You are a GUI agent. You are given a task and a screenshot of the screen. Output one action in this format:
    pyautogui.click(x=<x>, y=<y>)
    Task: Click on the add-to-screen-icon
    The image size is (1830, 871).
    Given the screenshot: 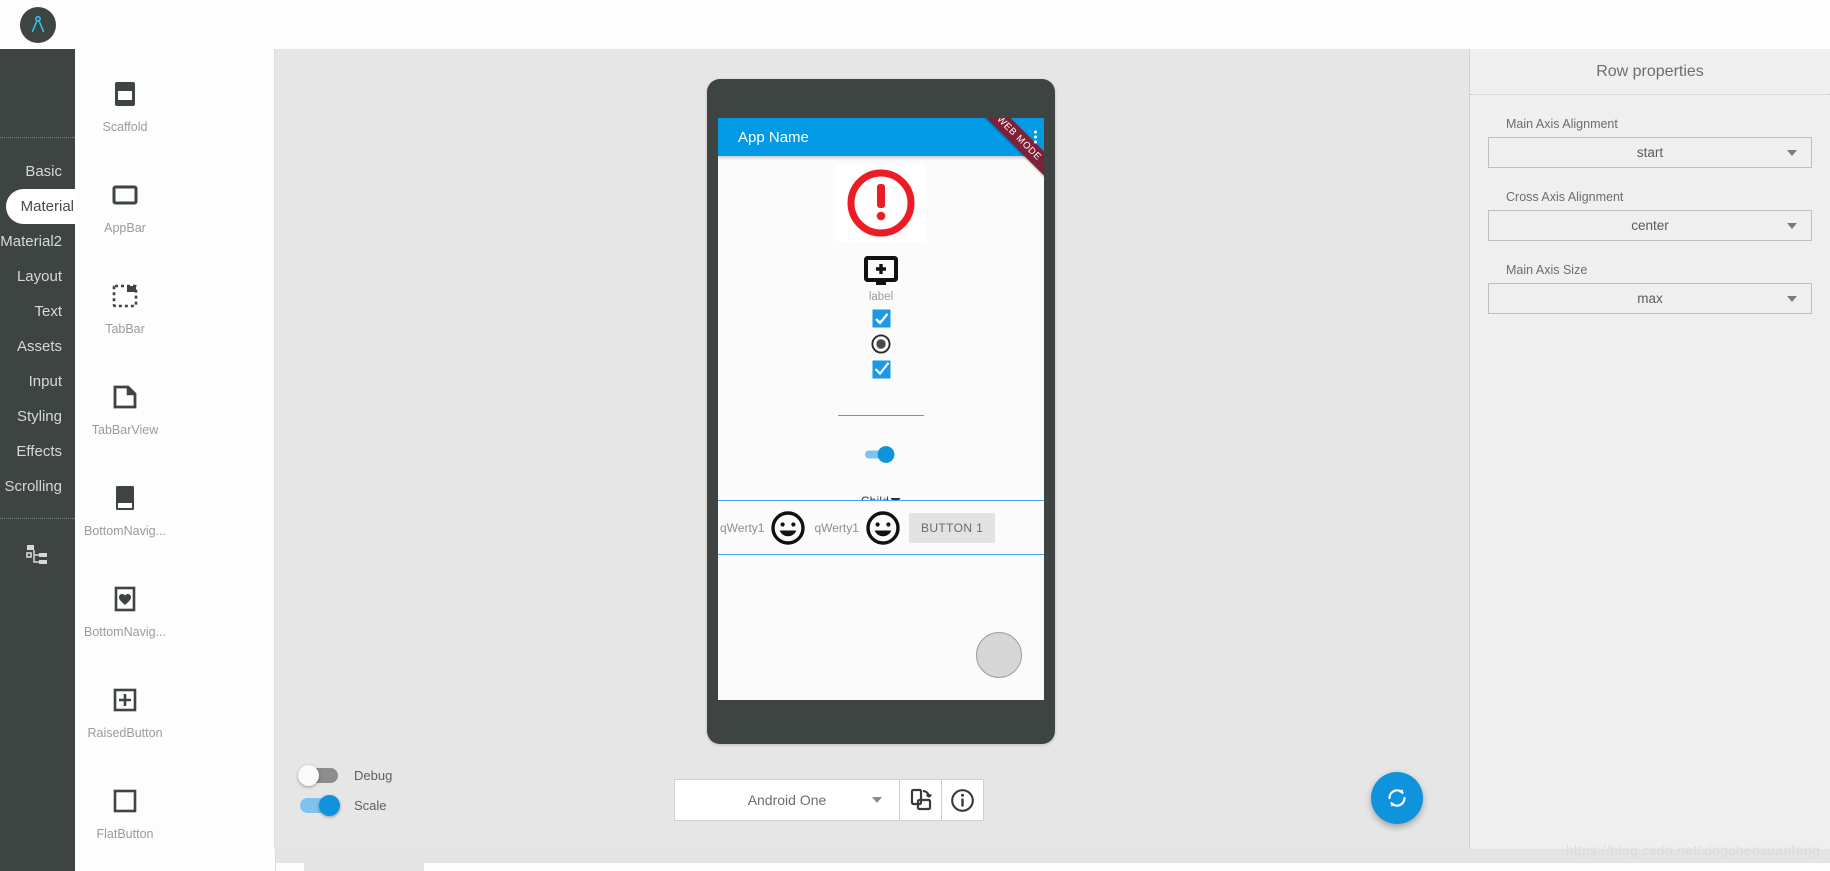 What is the action you would take?
    pyautogui.click(x=881, y=272)
    